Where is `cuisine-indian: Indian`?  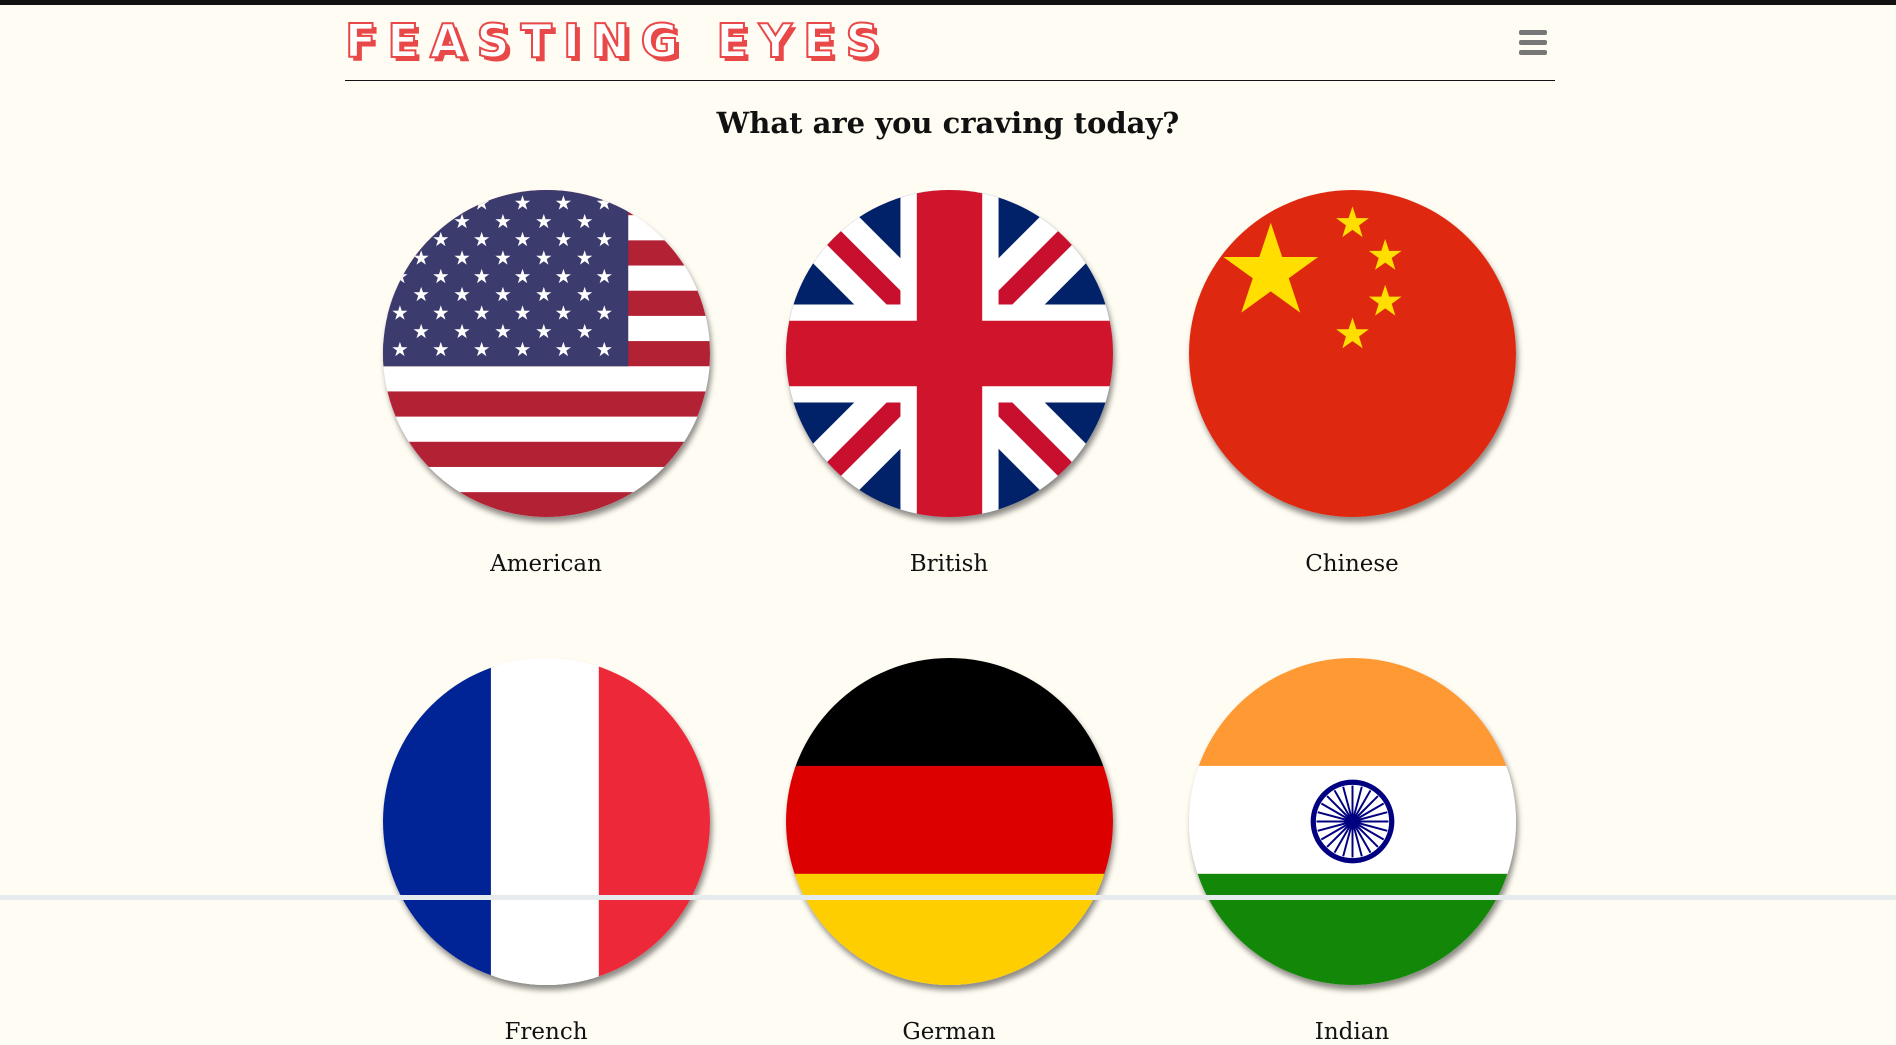 cuisine-indian: Indian is located at coordinates (1352, 851).